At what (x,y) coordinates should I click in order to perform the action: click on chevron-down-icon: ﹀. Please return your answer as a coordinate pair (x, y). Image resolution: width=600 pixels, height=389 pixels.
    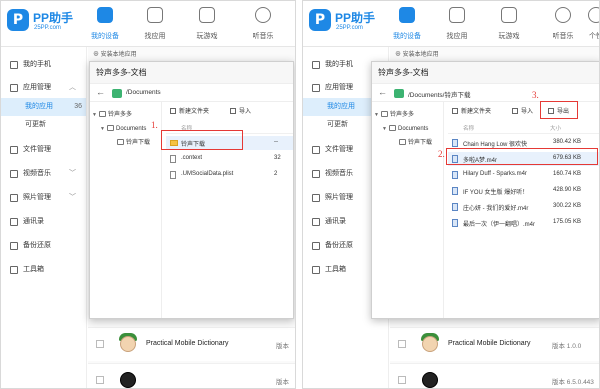
    Looking at the image, I should click on (72, 197).